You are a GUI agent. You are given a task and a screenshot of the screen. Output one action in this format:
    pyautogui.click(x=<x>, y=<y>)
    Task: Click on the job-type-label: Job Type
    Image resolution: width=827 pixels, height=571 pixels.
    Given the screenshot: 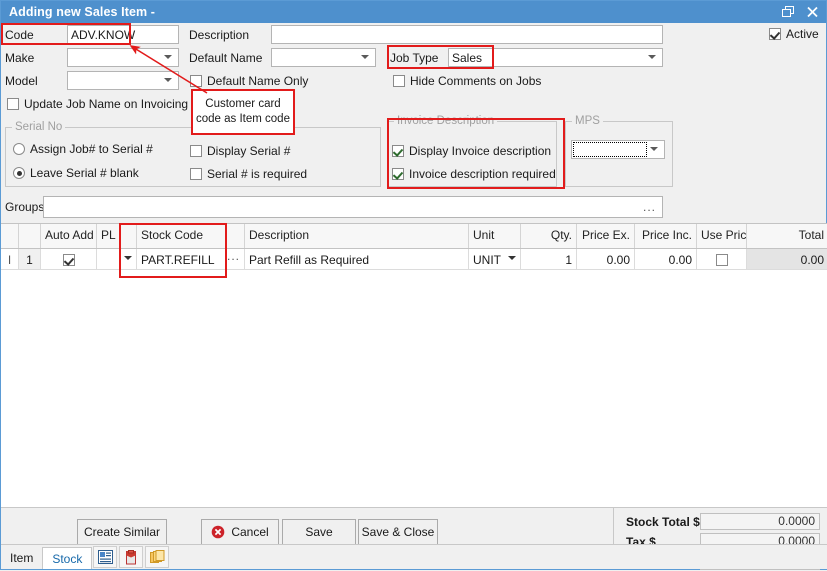 What is the action you would take?
    pyautogui.click(x=414, y=58)
    